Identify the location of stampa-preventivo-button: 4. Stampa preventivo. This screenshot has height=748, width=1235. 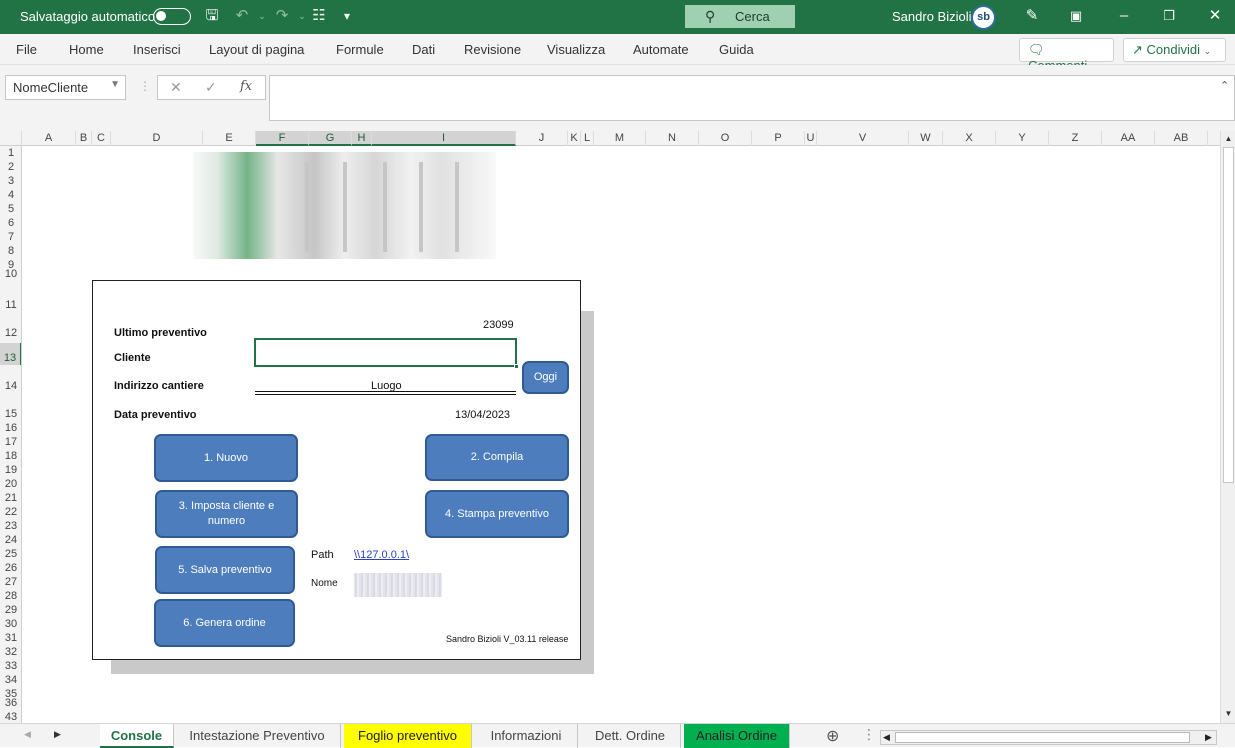
(497, 514).